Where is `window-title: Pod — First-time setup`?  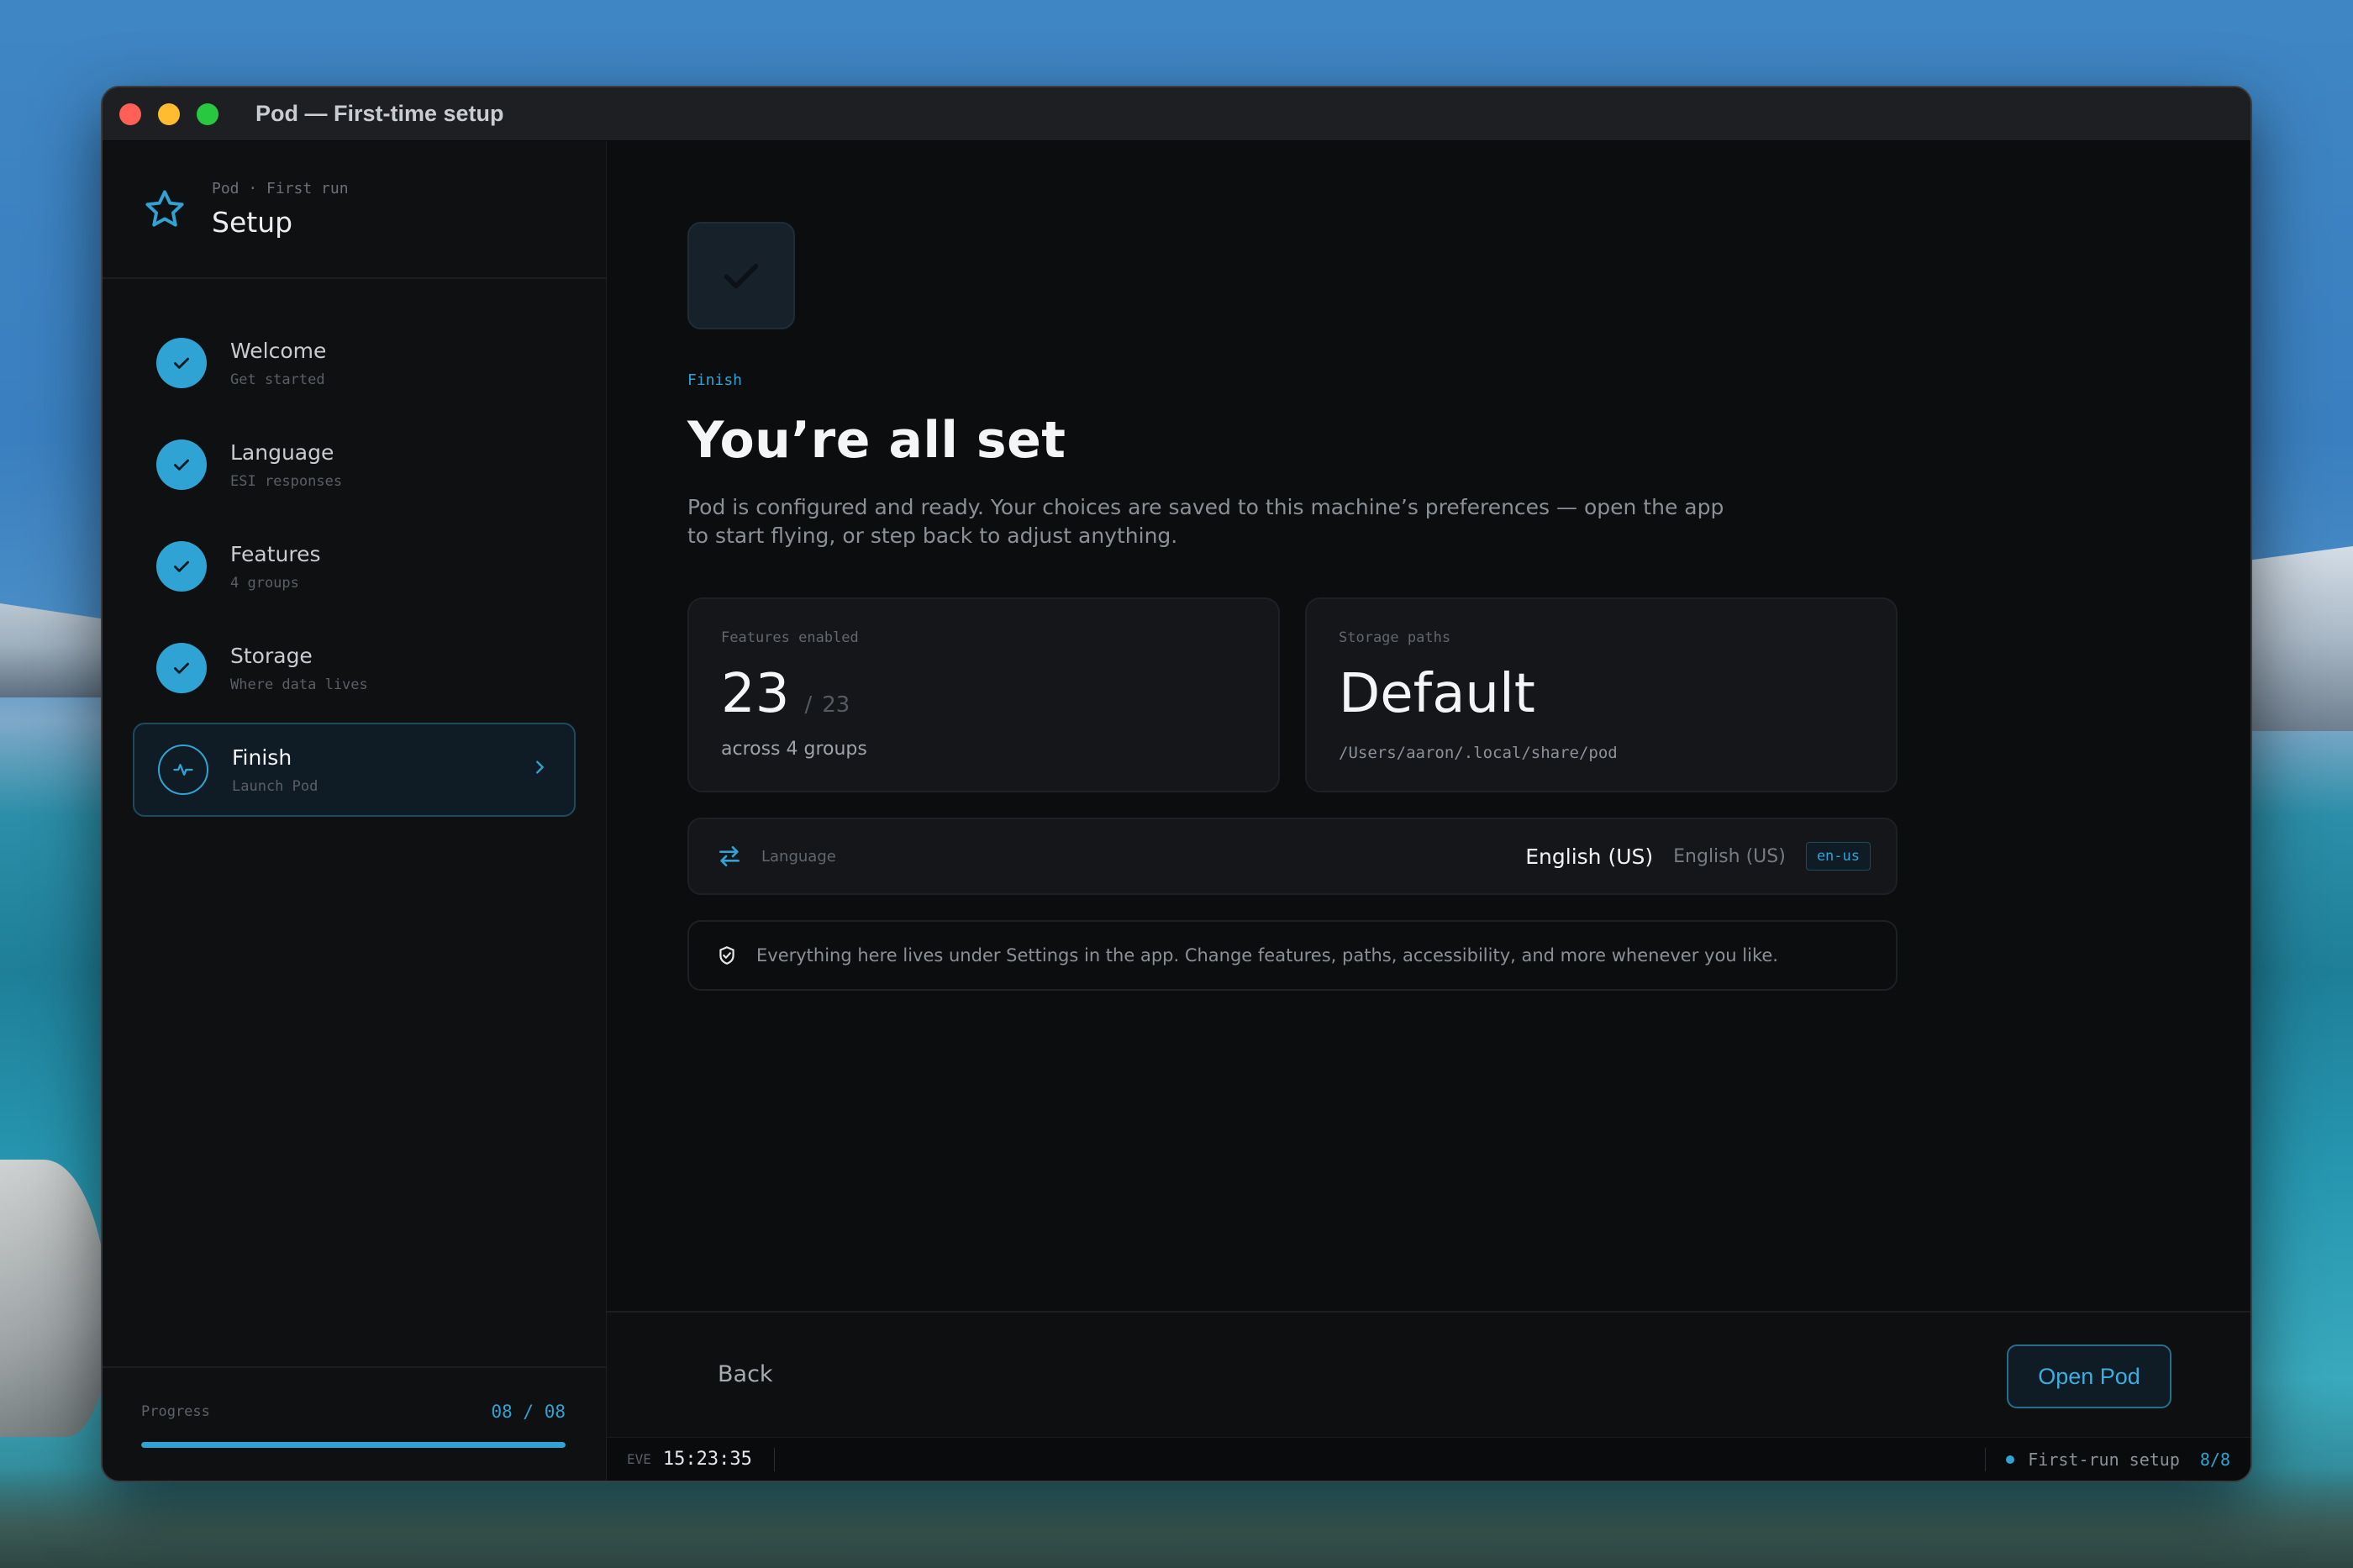
window-title: Pod — First-time setup is located at coordinates (379, 113).